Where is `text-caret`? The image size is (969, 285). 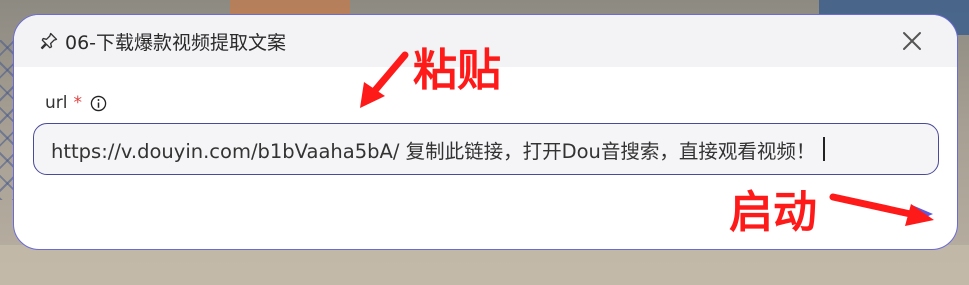 text-caret is located at coordinates (824, 149).